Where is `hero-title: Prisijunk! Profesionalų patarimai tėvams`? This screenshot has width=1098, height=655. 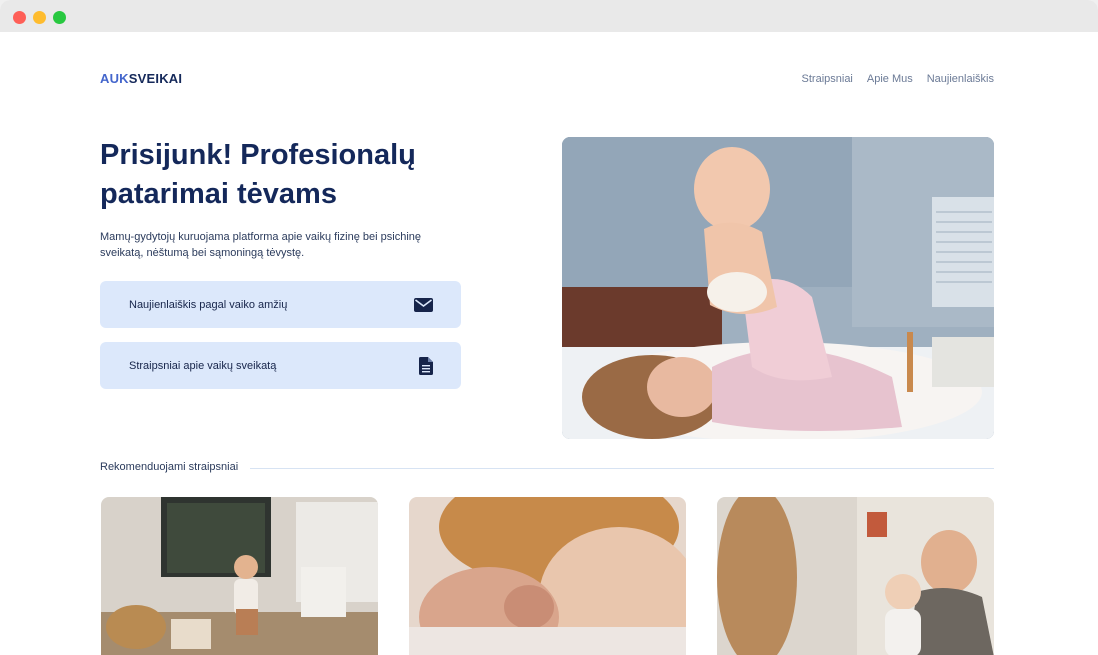 hero-title: Prisijunk! Profesionalų patarimai tėvams is located at coordinates (258, 174).